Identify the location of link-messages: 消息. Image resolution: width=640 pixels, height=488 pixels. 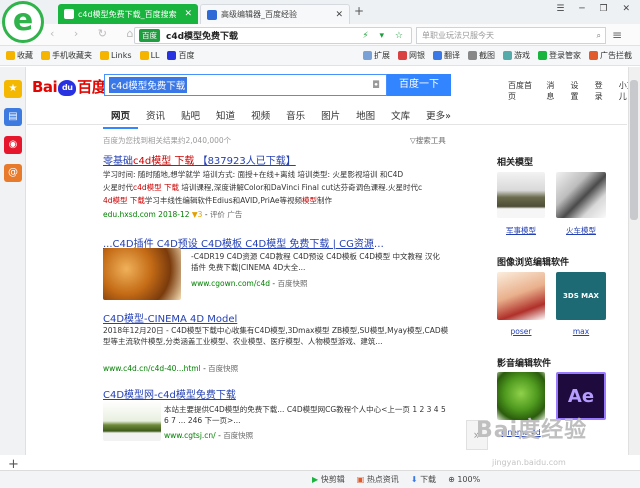
(553, 91).